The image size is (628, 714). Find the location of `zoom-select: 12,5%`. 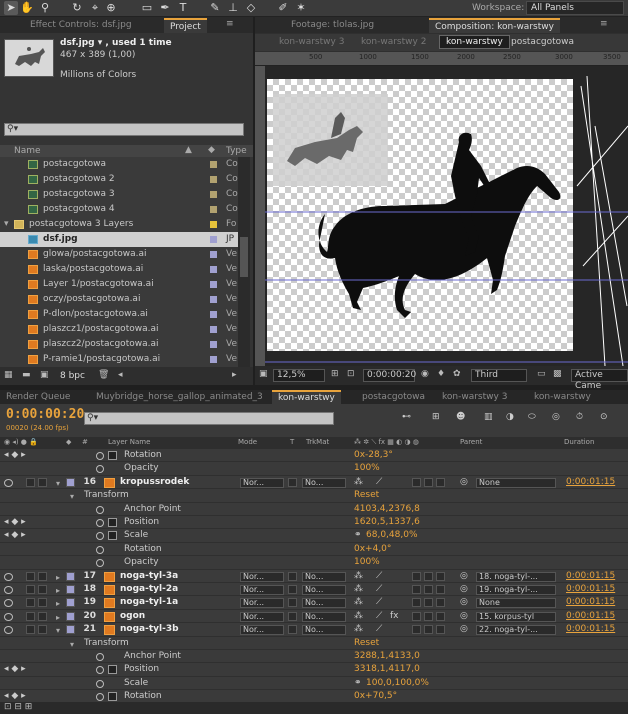

zoom-select: 12,5% is located at coordinates (299, 375).